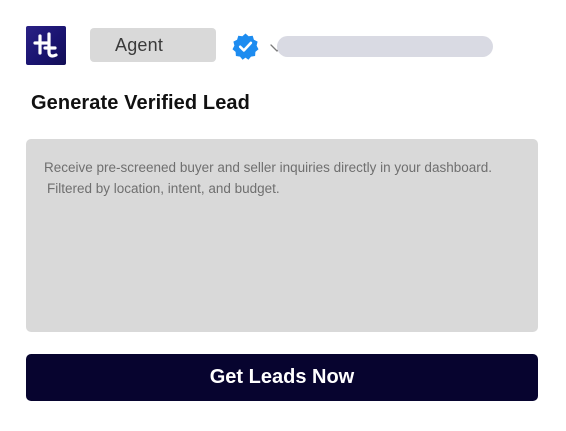 The width and height of the screenshot is (566, 431). What do you see at coordinates (282, 377) in the screenshot?
I see `get-leads-button: Get Leads Now` at bounding box center [282, 377].